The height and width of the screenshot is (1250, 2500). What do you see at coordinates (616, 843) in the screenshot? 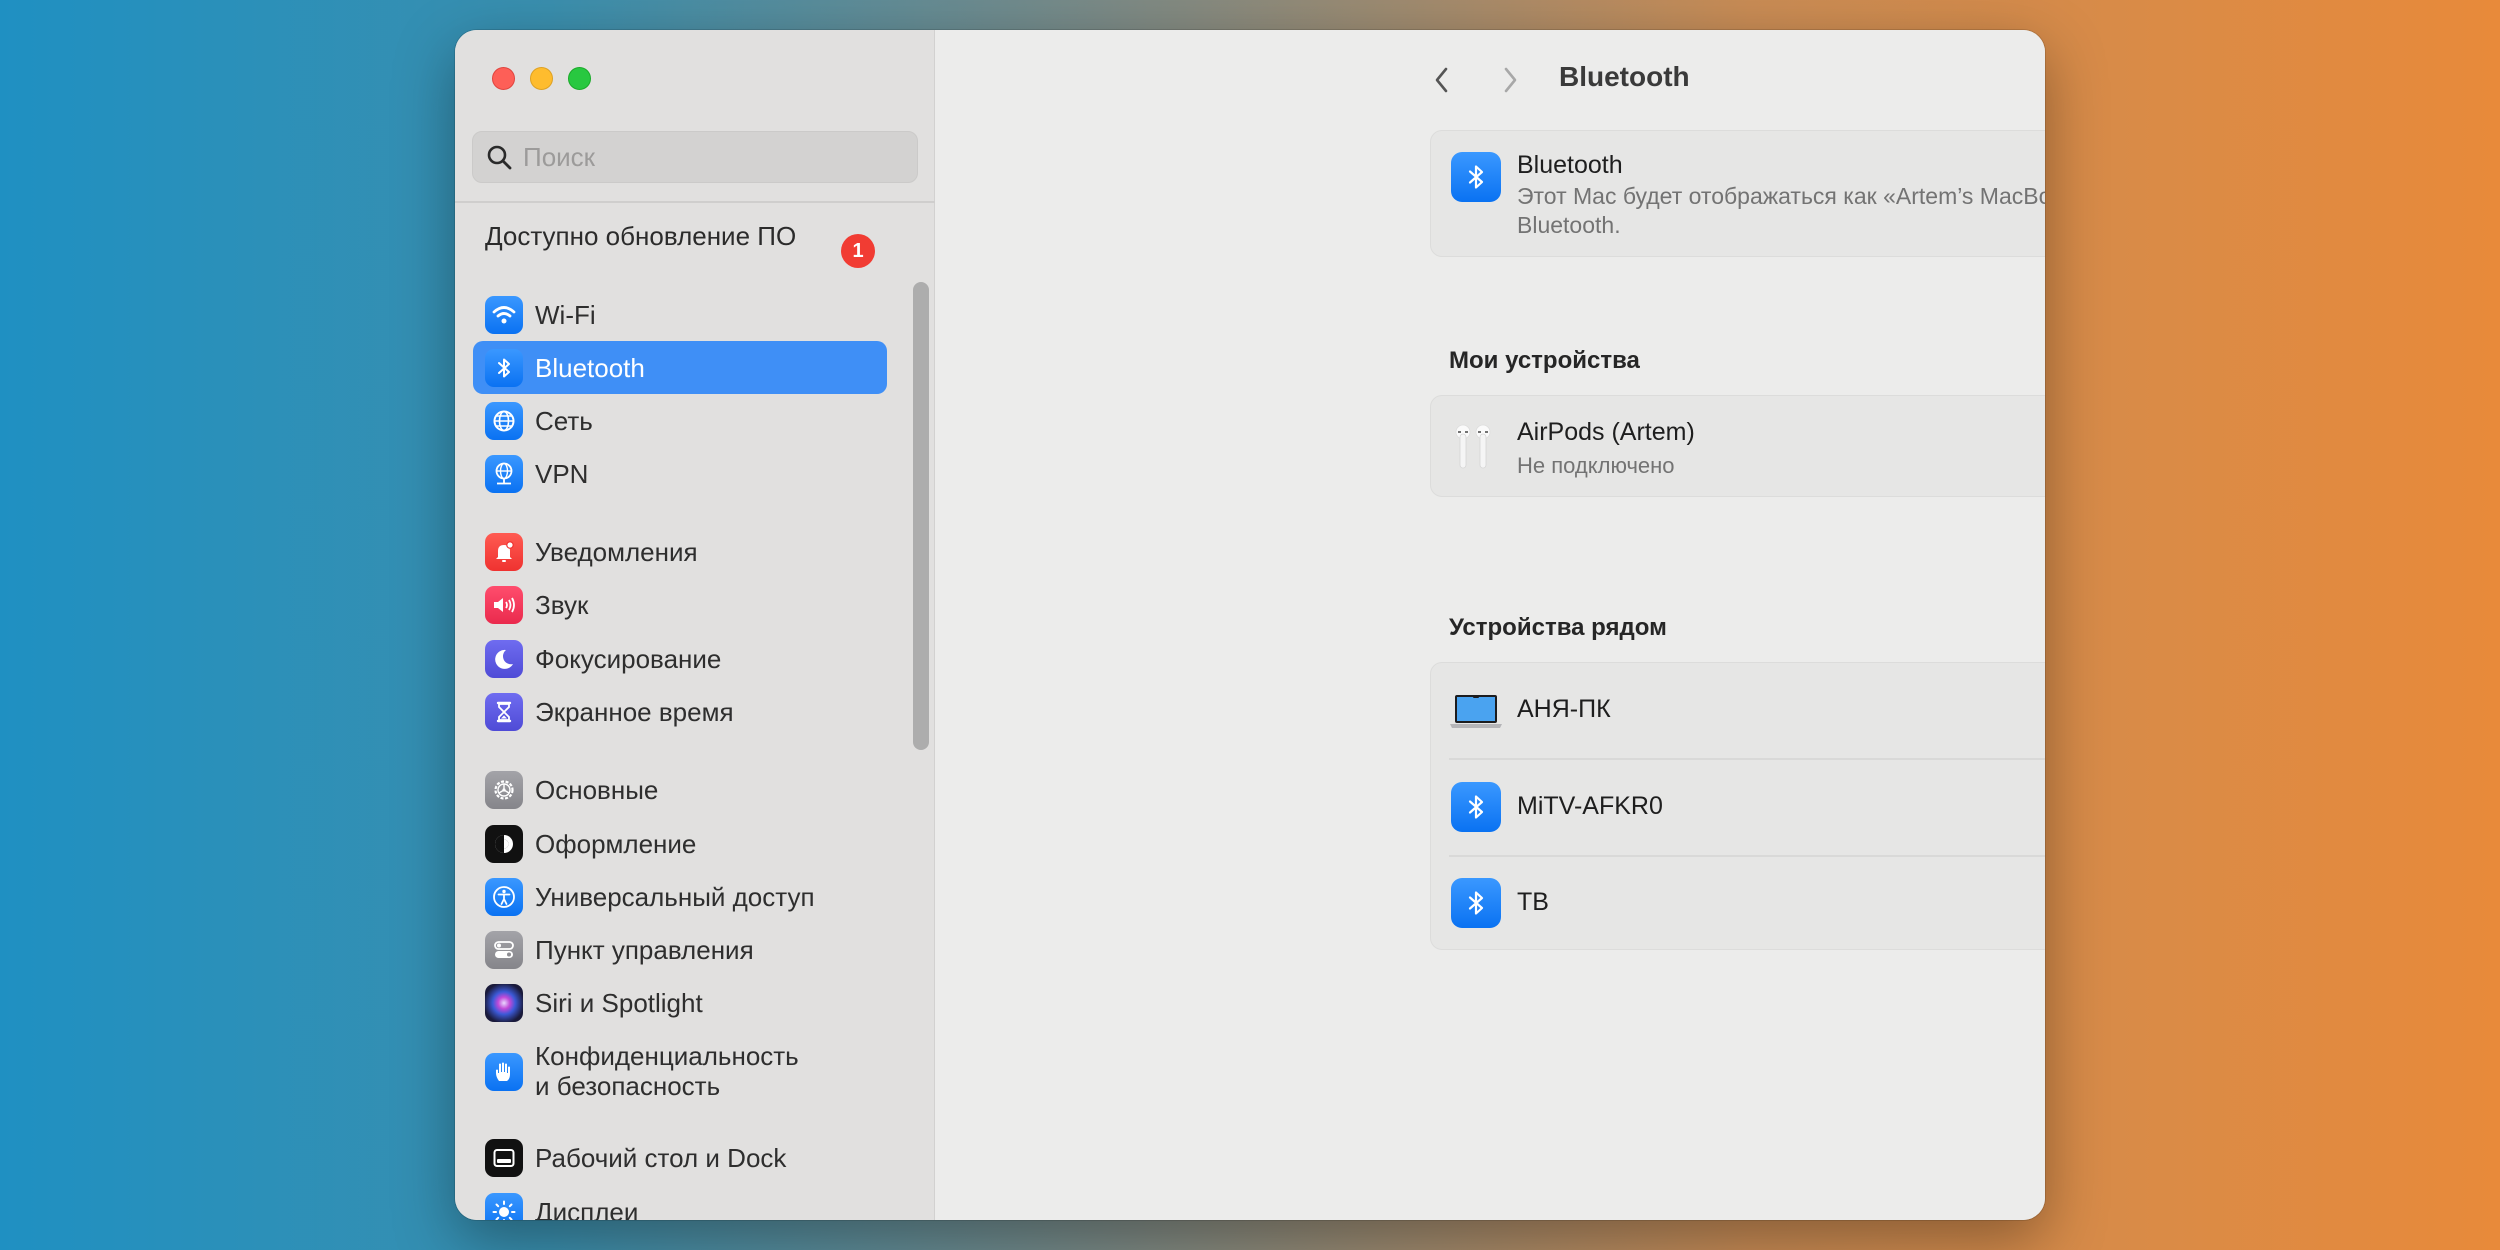
I see `sidebar-item-label: Оформление` at bounding box center [616, 843].